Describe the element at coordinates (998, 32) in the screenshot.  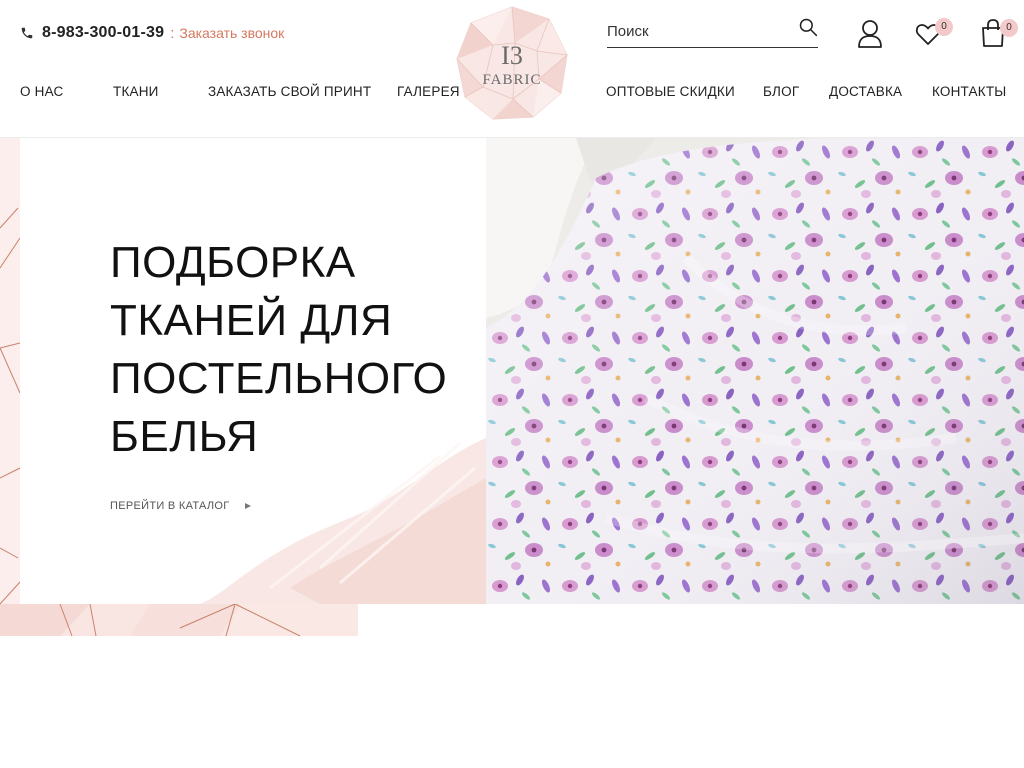
I see `cart-button: 0` at that location.